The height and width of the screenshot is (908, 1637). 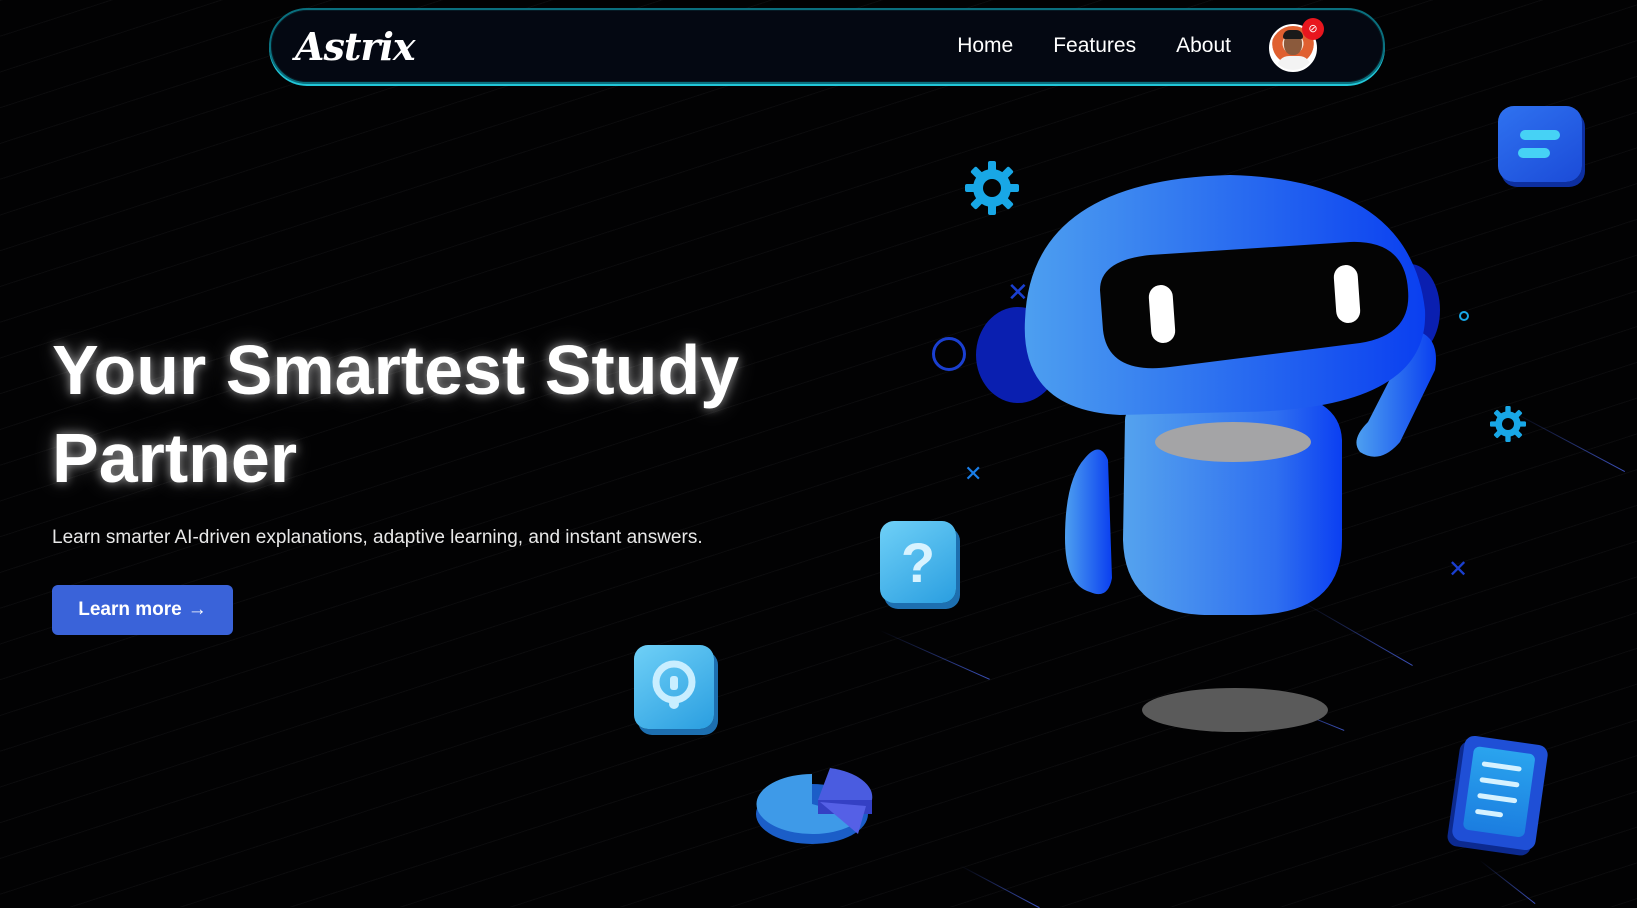 What do you see at coordinates (674, 684) in the screenshot?
I see `question-bubble-icon` at bounding box center [674, 684].